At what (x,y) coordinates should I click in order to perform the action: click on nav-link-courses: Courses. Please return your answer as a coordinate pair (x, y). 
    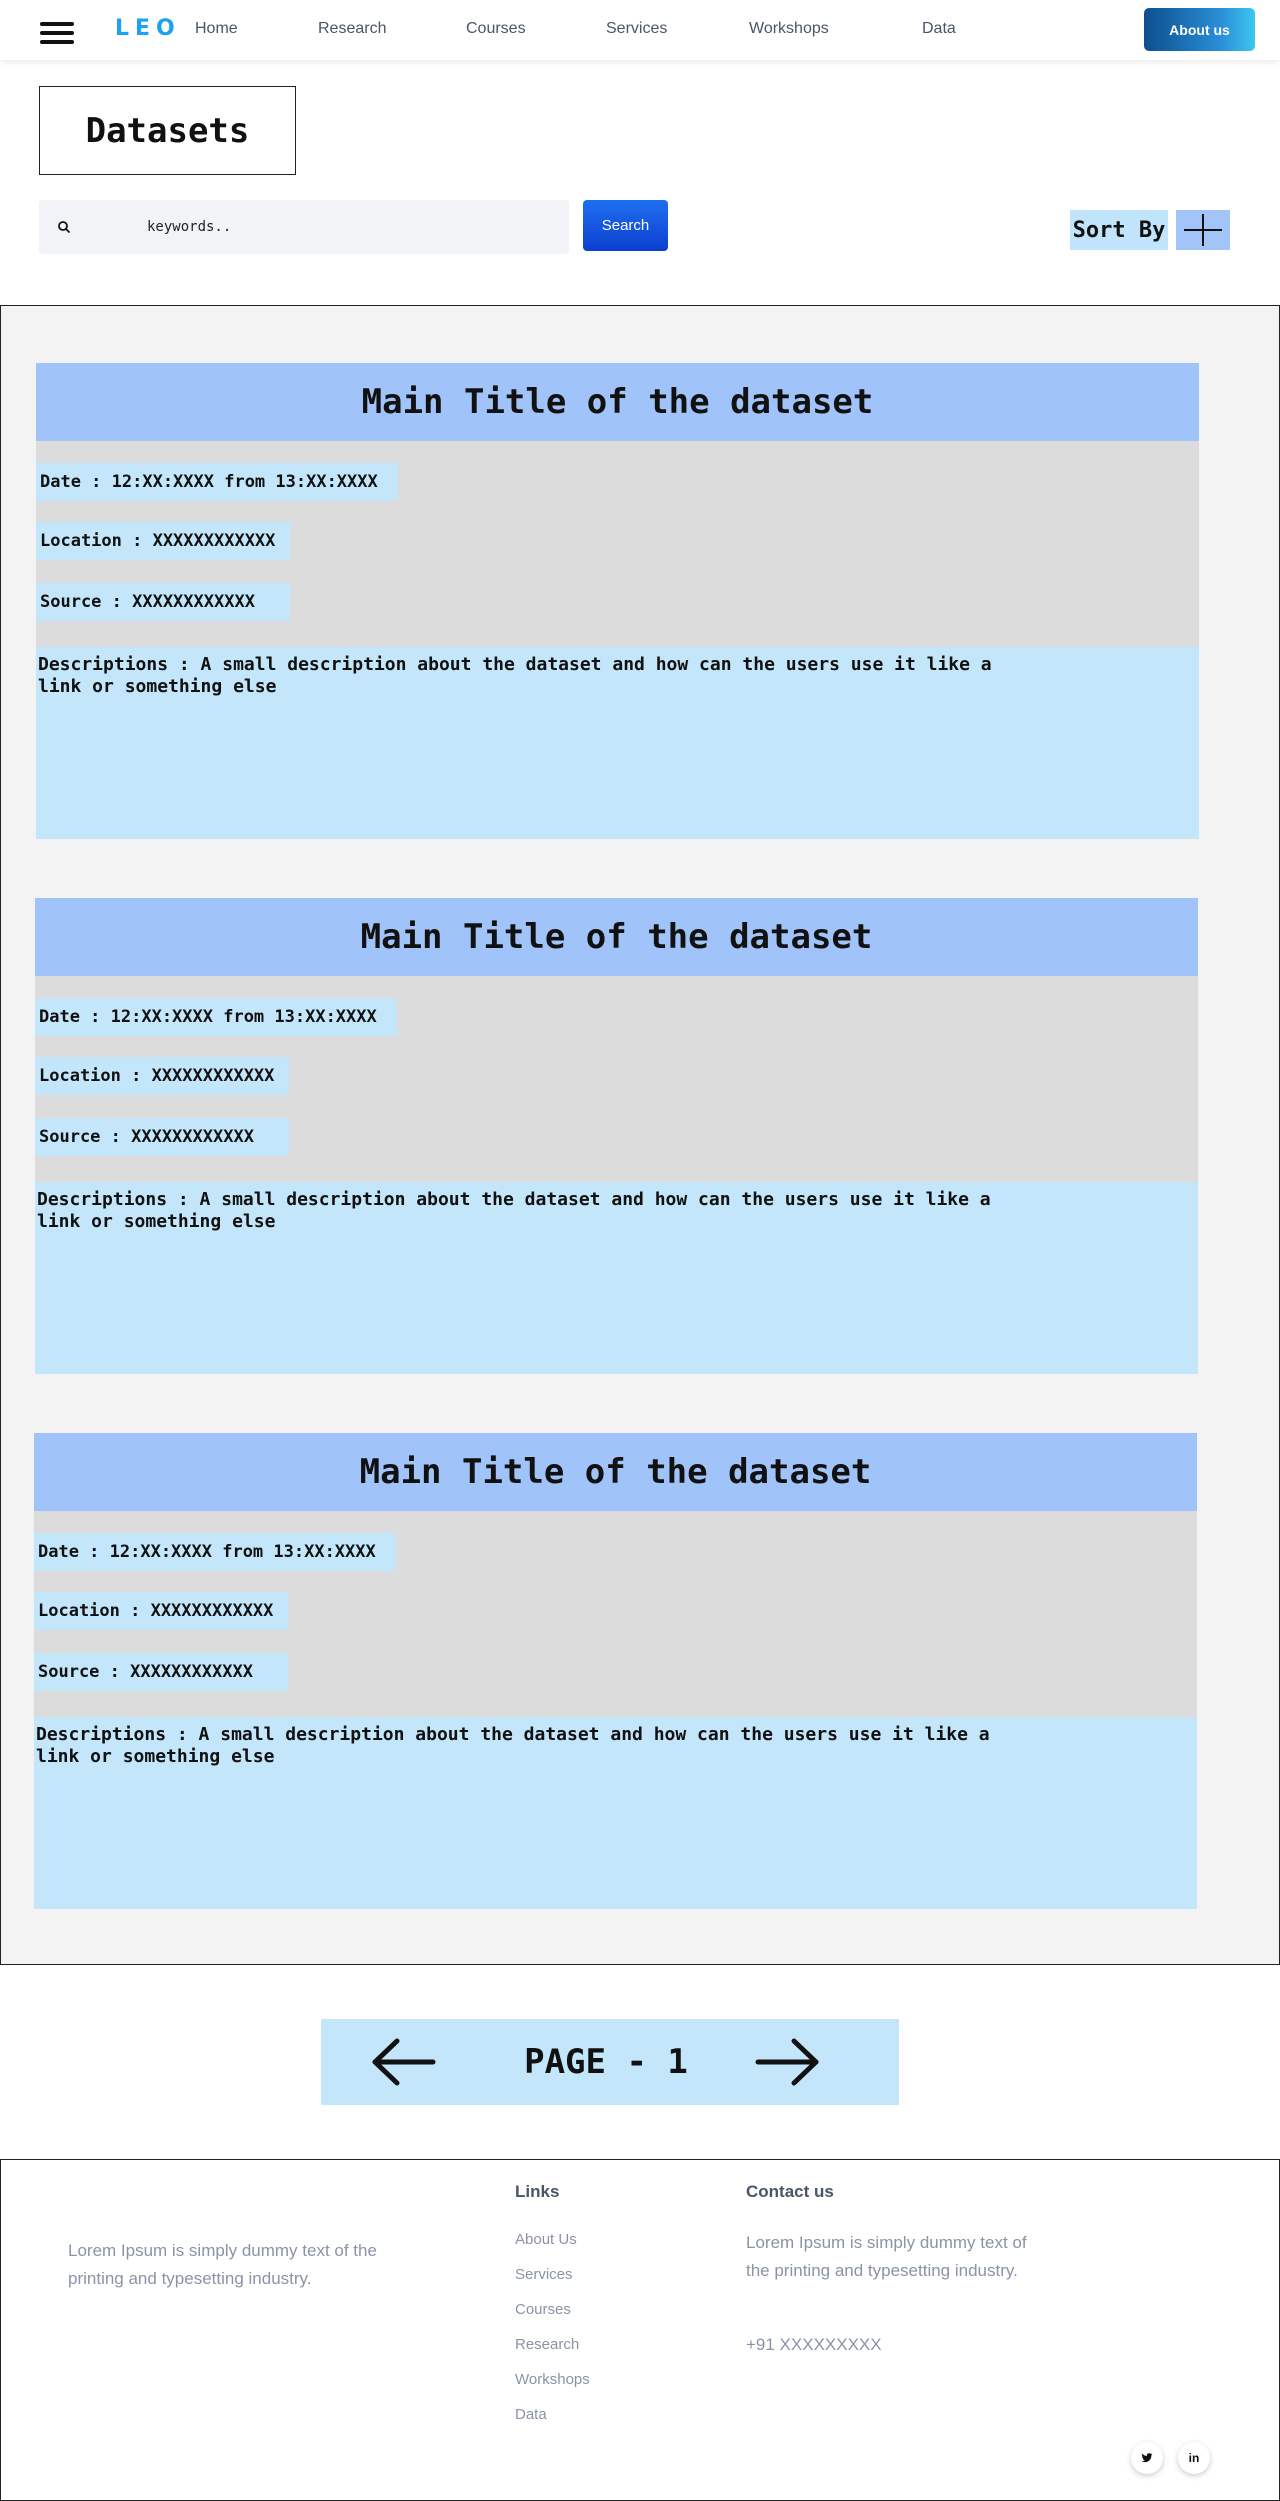
    Looking at the image, I should click on (496, 29).